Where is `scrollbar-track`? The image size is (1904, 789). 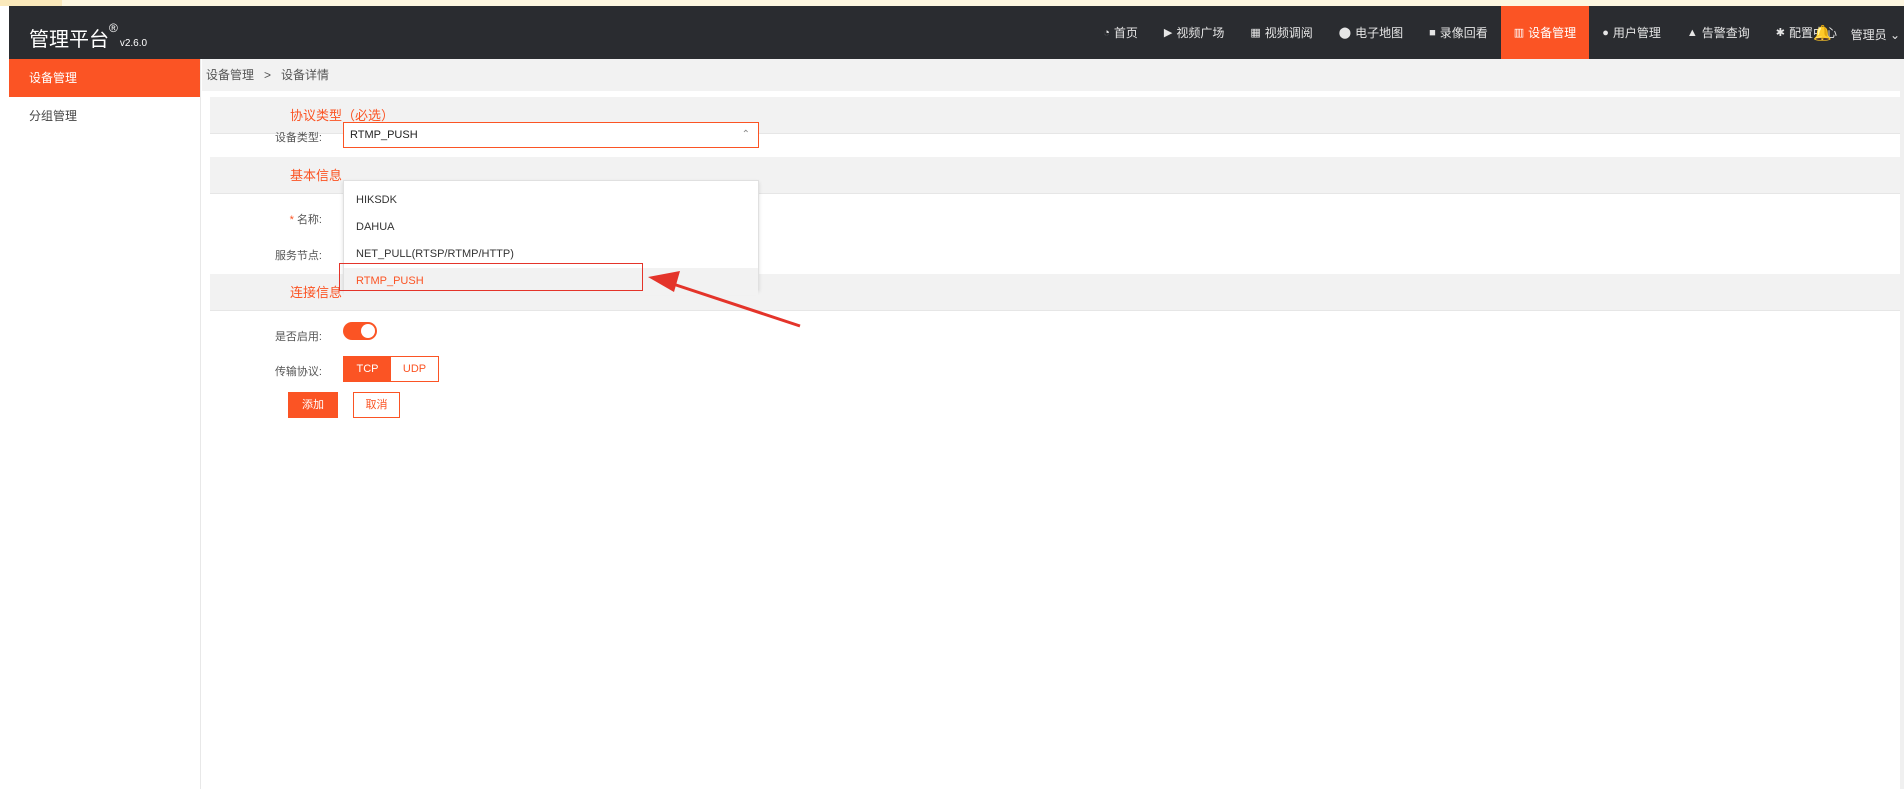
scrollbar-track is located at coordinates (1902, 424).